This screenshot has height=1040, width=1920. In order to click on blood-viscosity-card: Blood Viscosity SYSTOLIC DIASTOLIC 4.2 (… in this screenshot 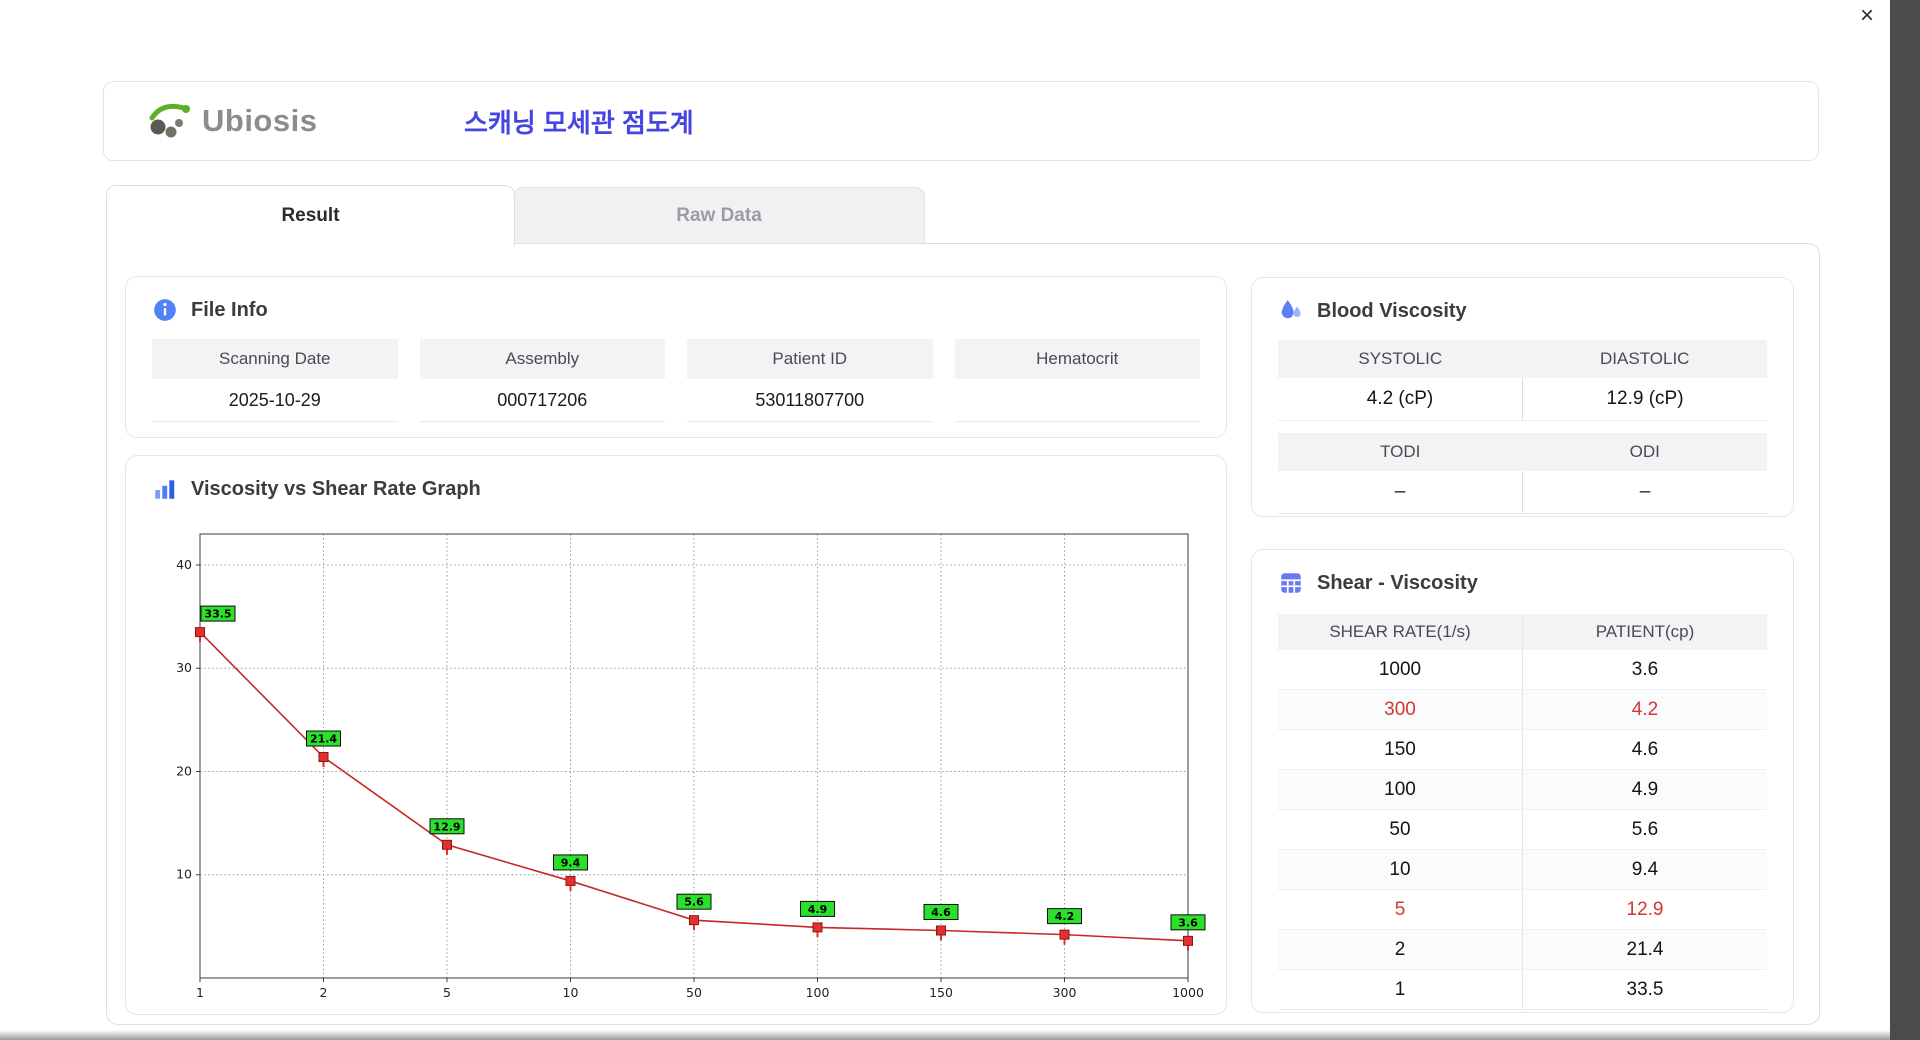, I will do `click(1522, 397)`.